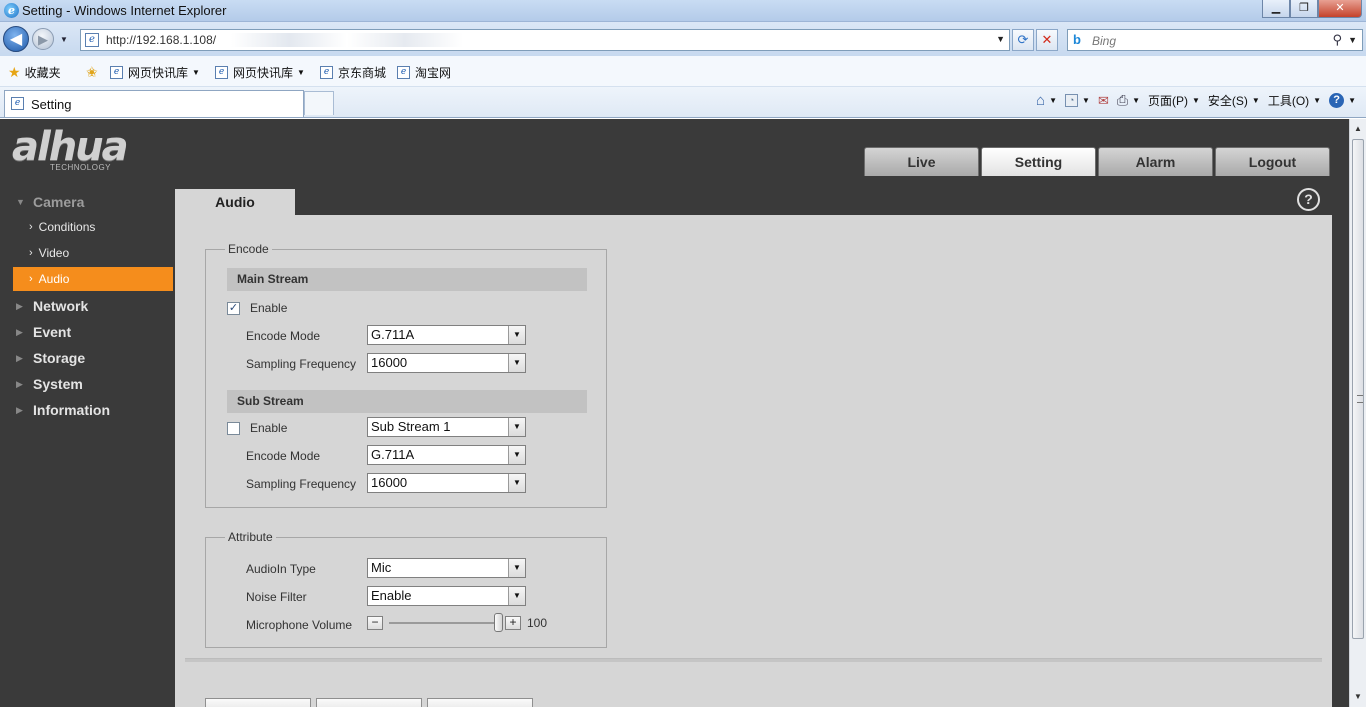 This screenshot has width=1366, height=707. What do you see at coordinates (92, 72) in the screenshot?
I see `add-favorite-button: ✬` at bounding box center [92, 72].